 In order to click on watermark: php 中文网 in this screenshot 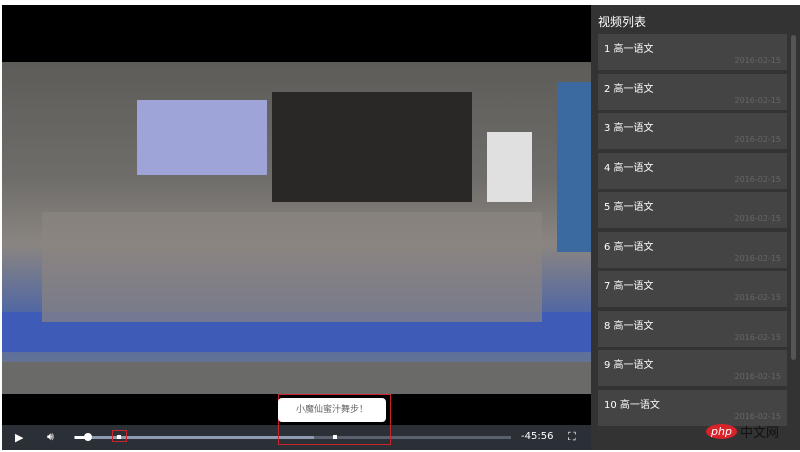, I will do `click(742, 431)`.